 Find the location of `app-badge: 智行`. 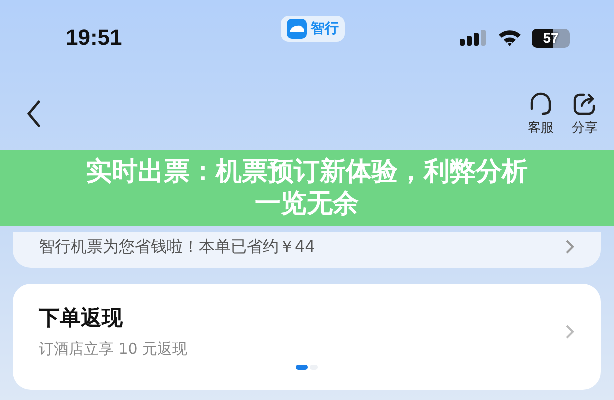

app-badge: 智行 is located at coordinates (313, 29).